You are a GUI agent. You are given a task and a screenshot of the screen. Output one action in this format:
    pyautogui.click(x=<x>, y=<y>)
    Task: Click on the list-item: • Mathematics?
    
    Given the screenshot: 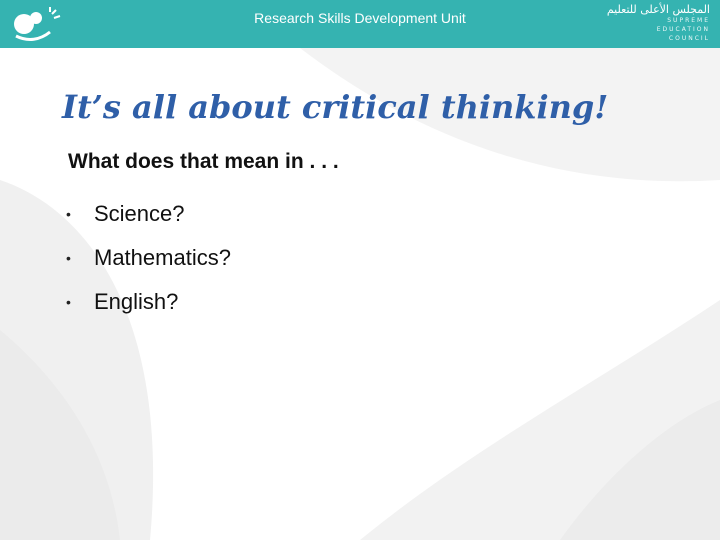 What is the action you would take?
    pyautogui.click(x=148, y=258)
    